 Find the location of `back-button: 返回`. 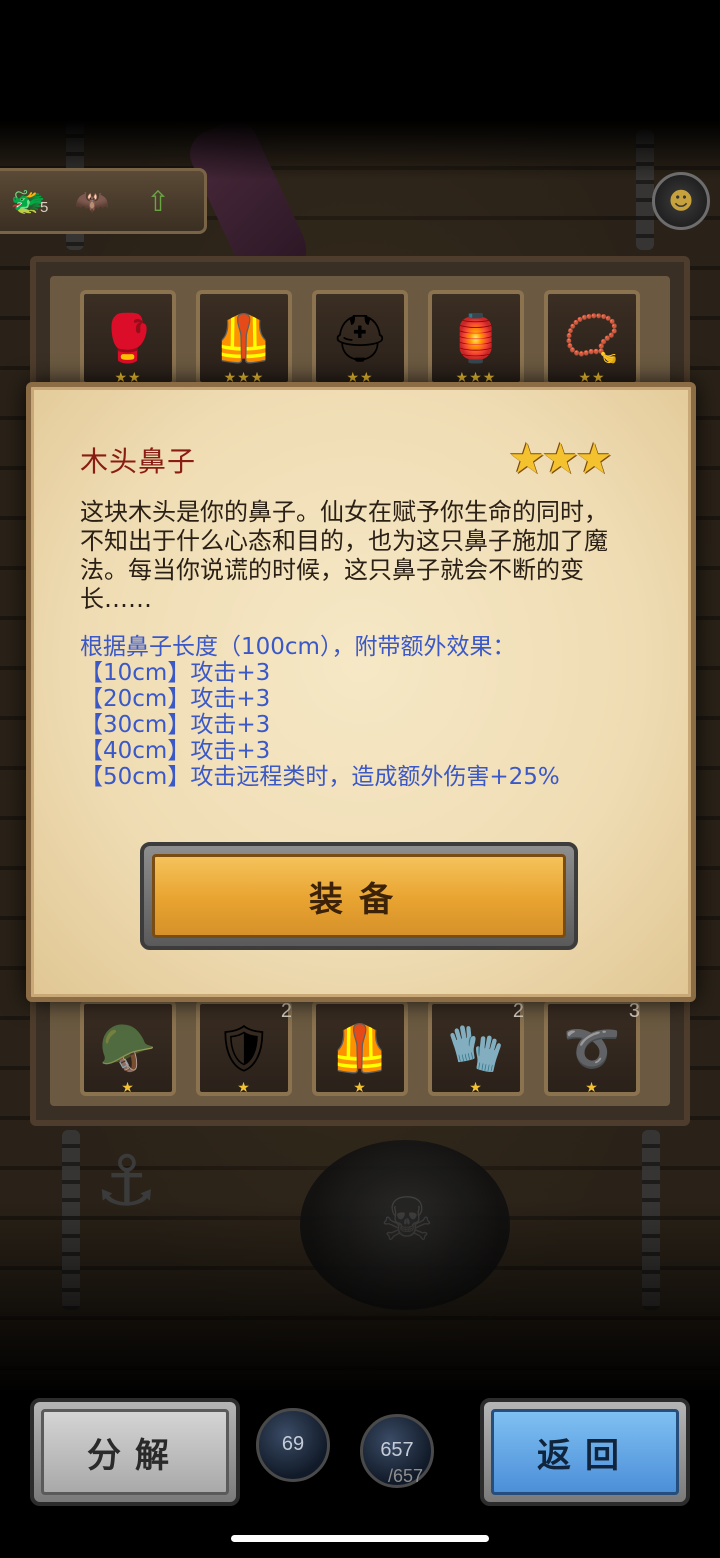

back-button: 返回 is located at coordinates (585, 1452).